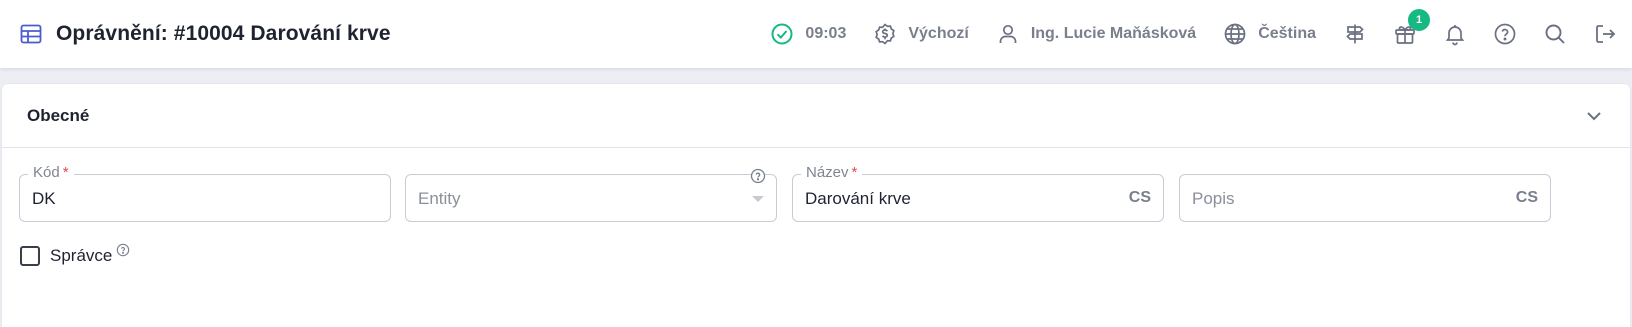  I want to click on notifications-button, so click(1455, 34).